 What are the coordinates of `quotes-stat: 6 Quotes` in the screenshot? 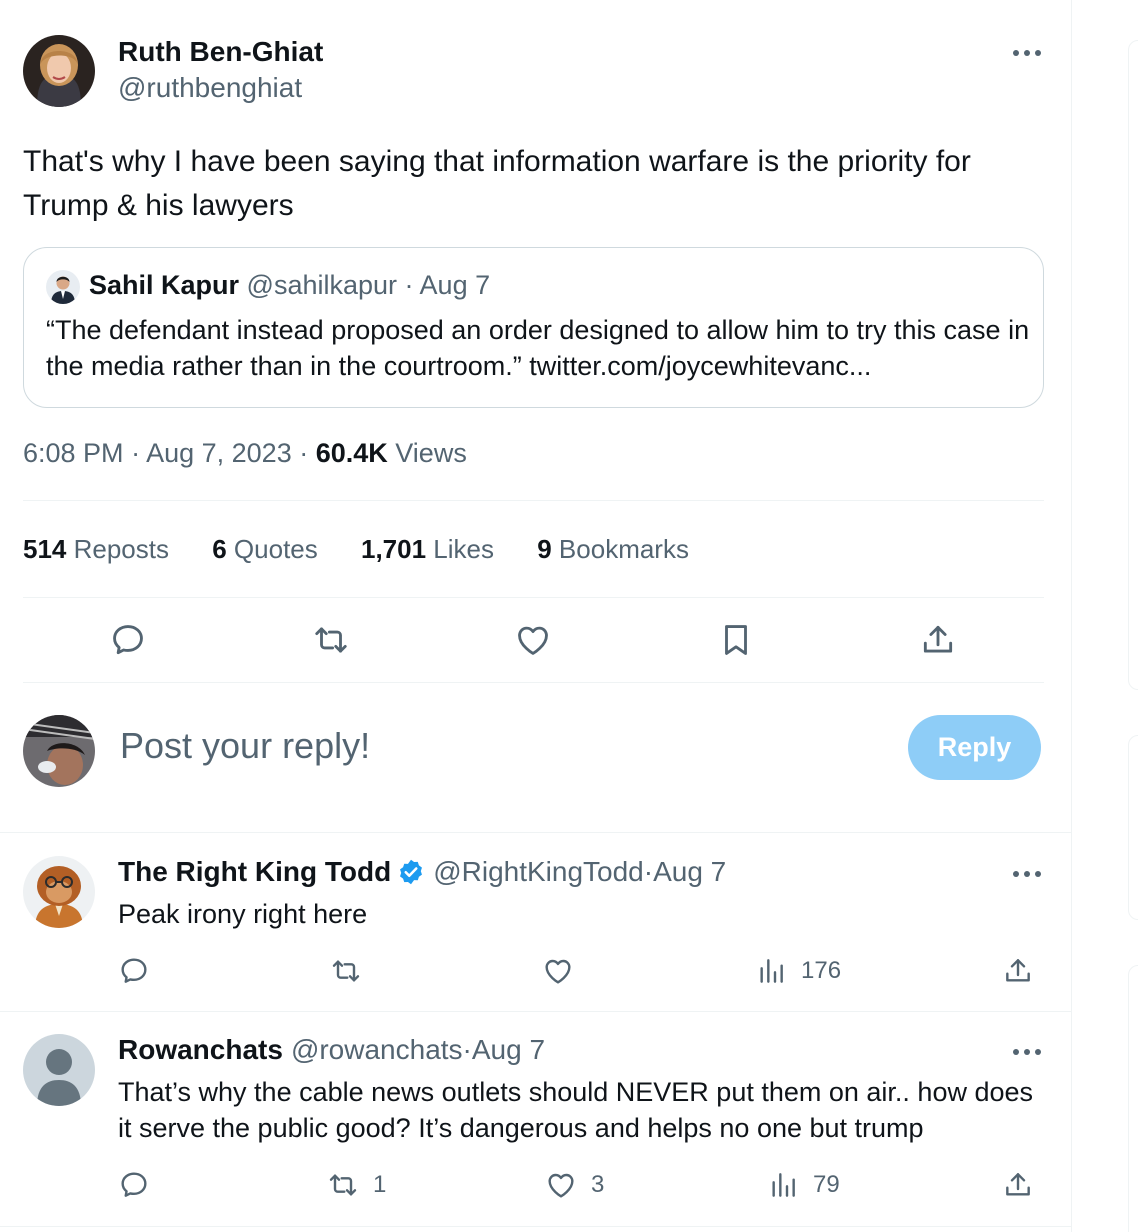 It's located at (265, 549).